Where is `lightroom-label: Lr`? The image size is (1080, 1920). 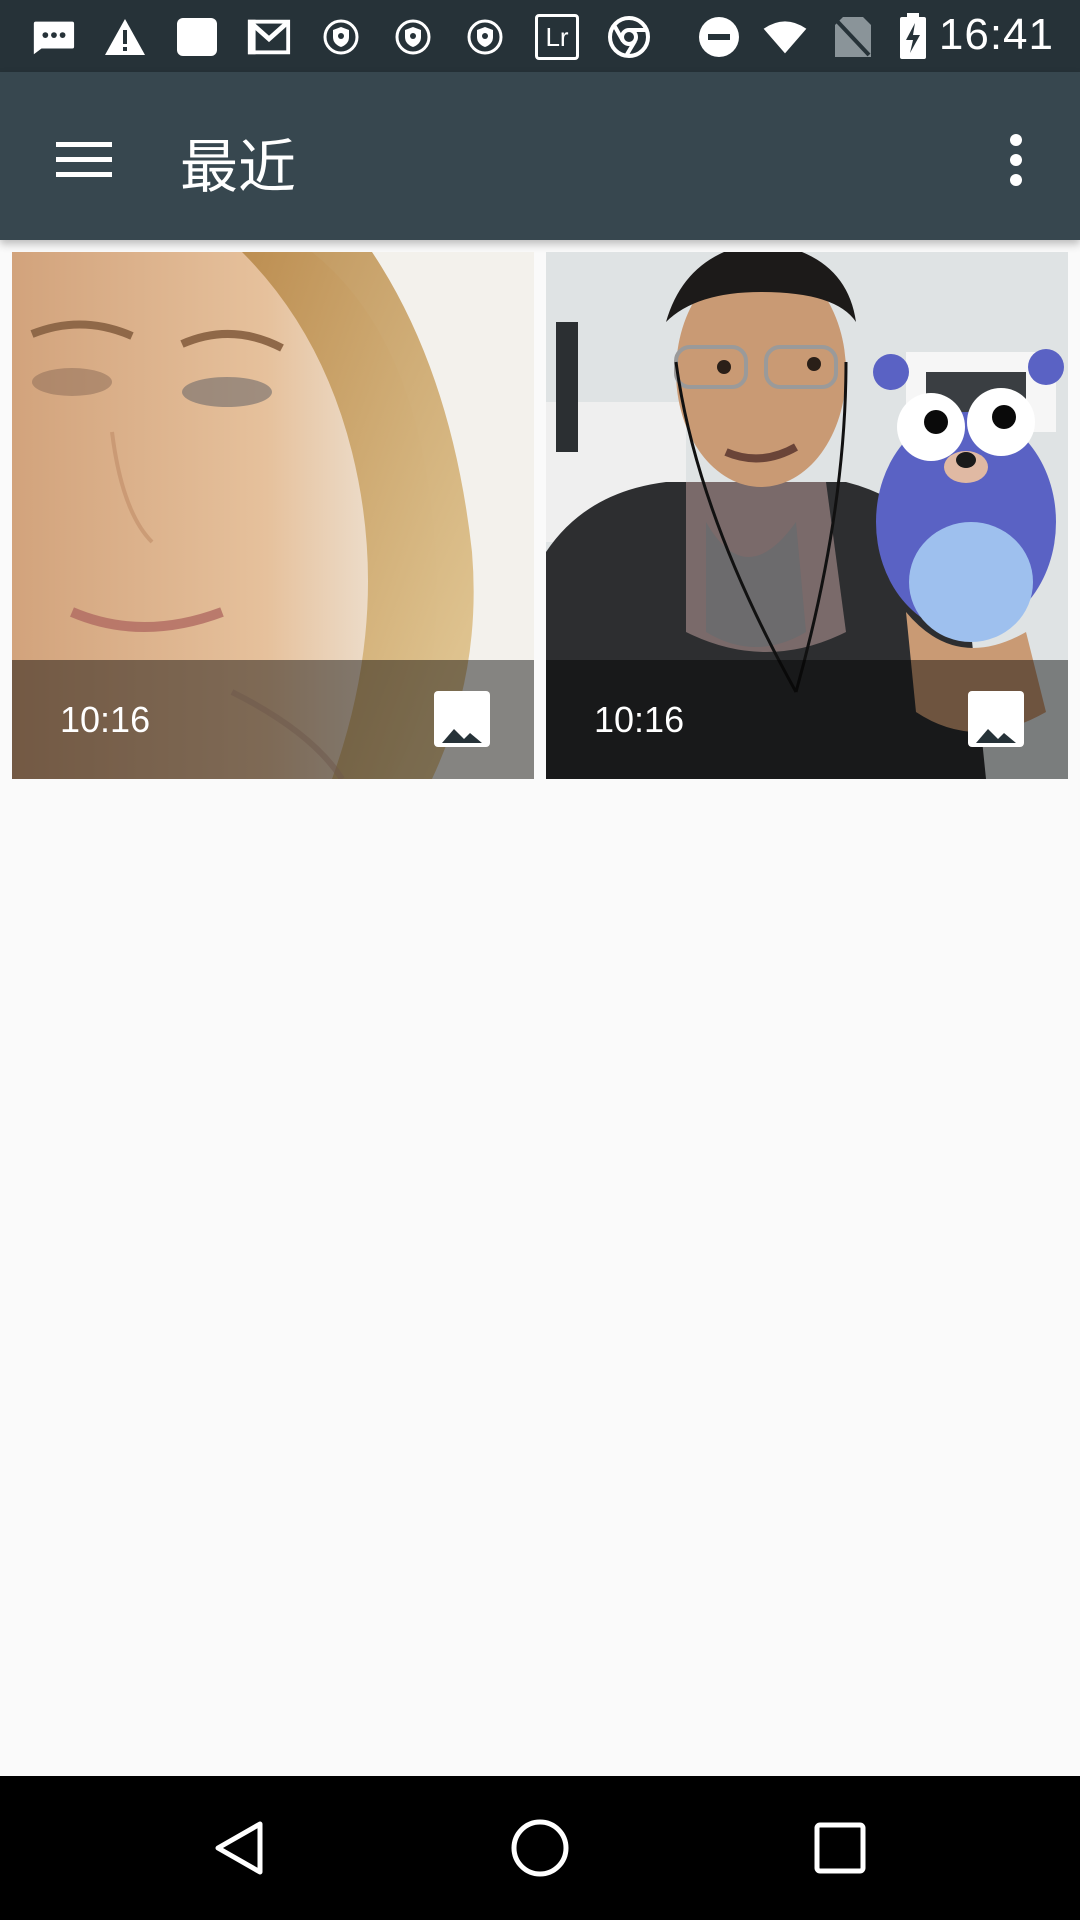 lightroom-label: Lr is located at coordinates (557, 37).